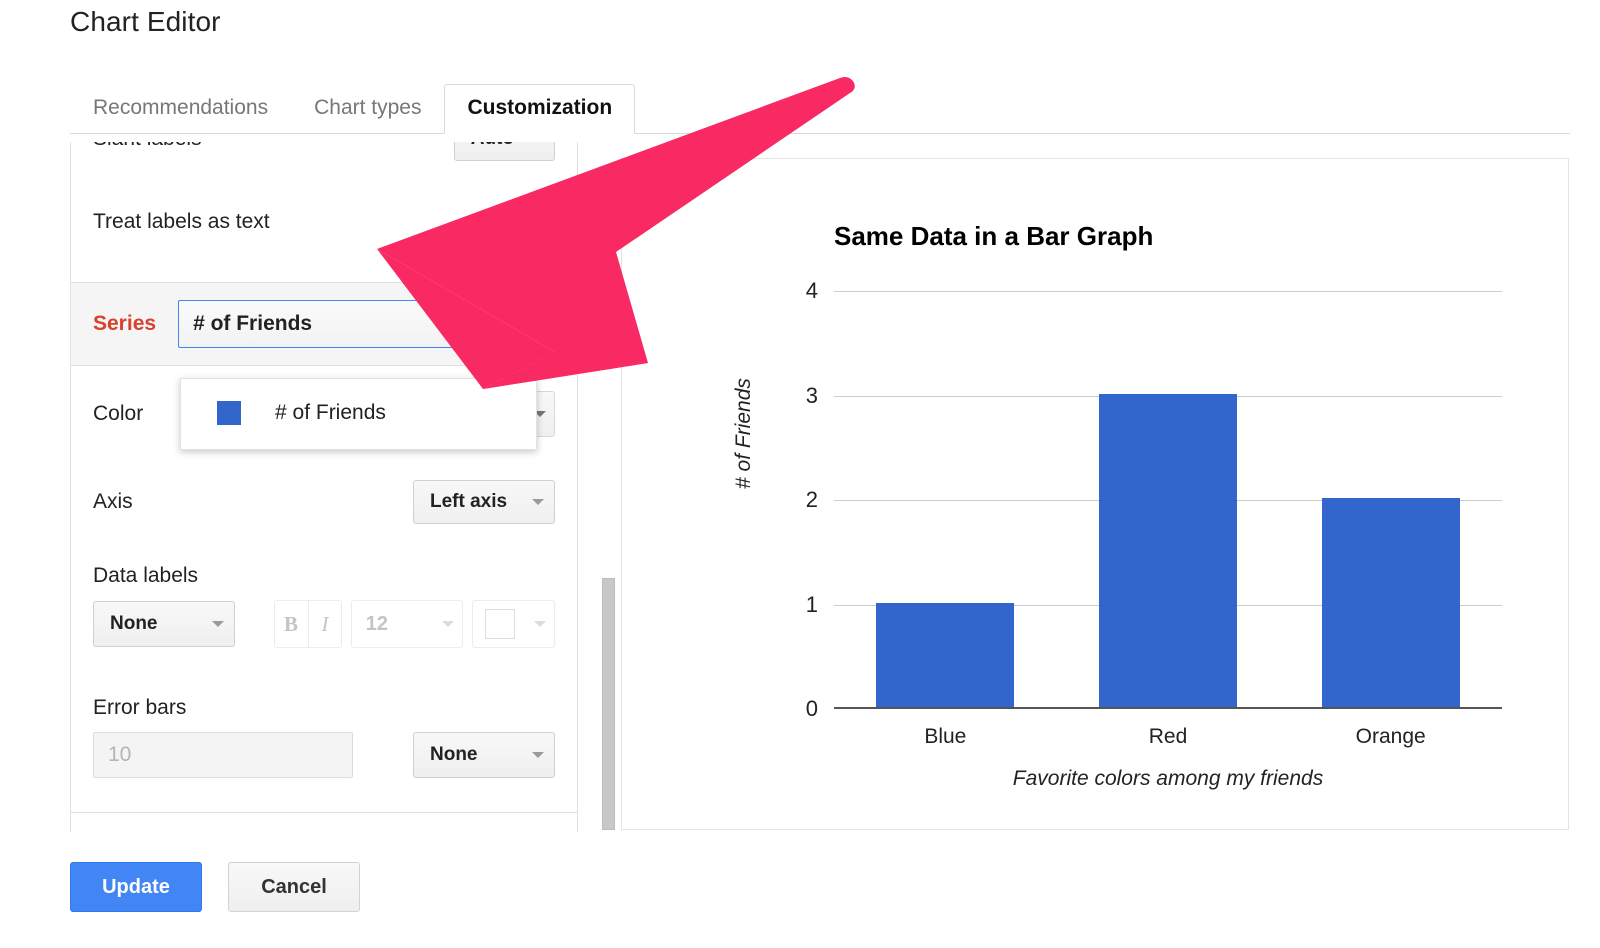  Describe the element at coordinates (146, 575) in the screenshot. I see `data-labels-label: Data labels` at that location.